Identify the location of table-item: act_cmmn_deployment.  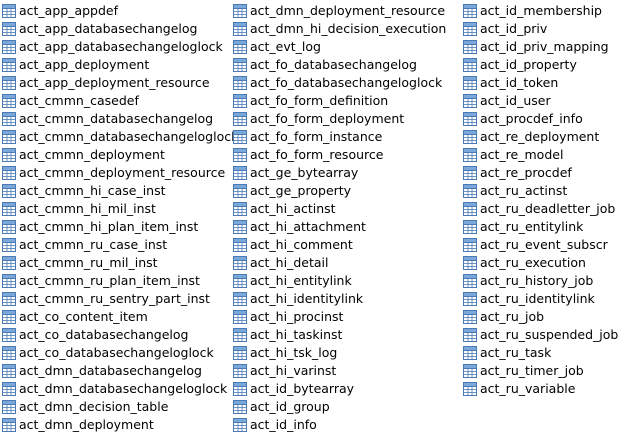
(117, 155).